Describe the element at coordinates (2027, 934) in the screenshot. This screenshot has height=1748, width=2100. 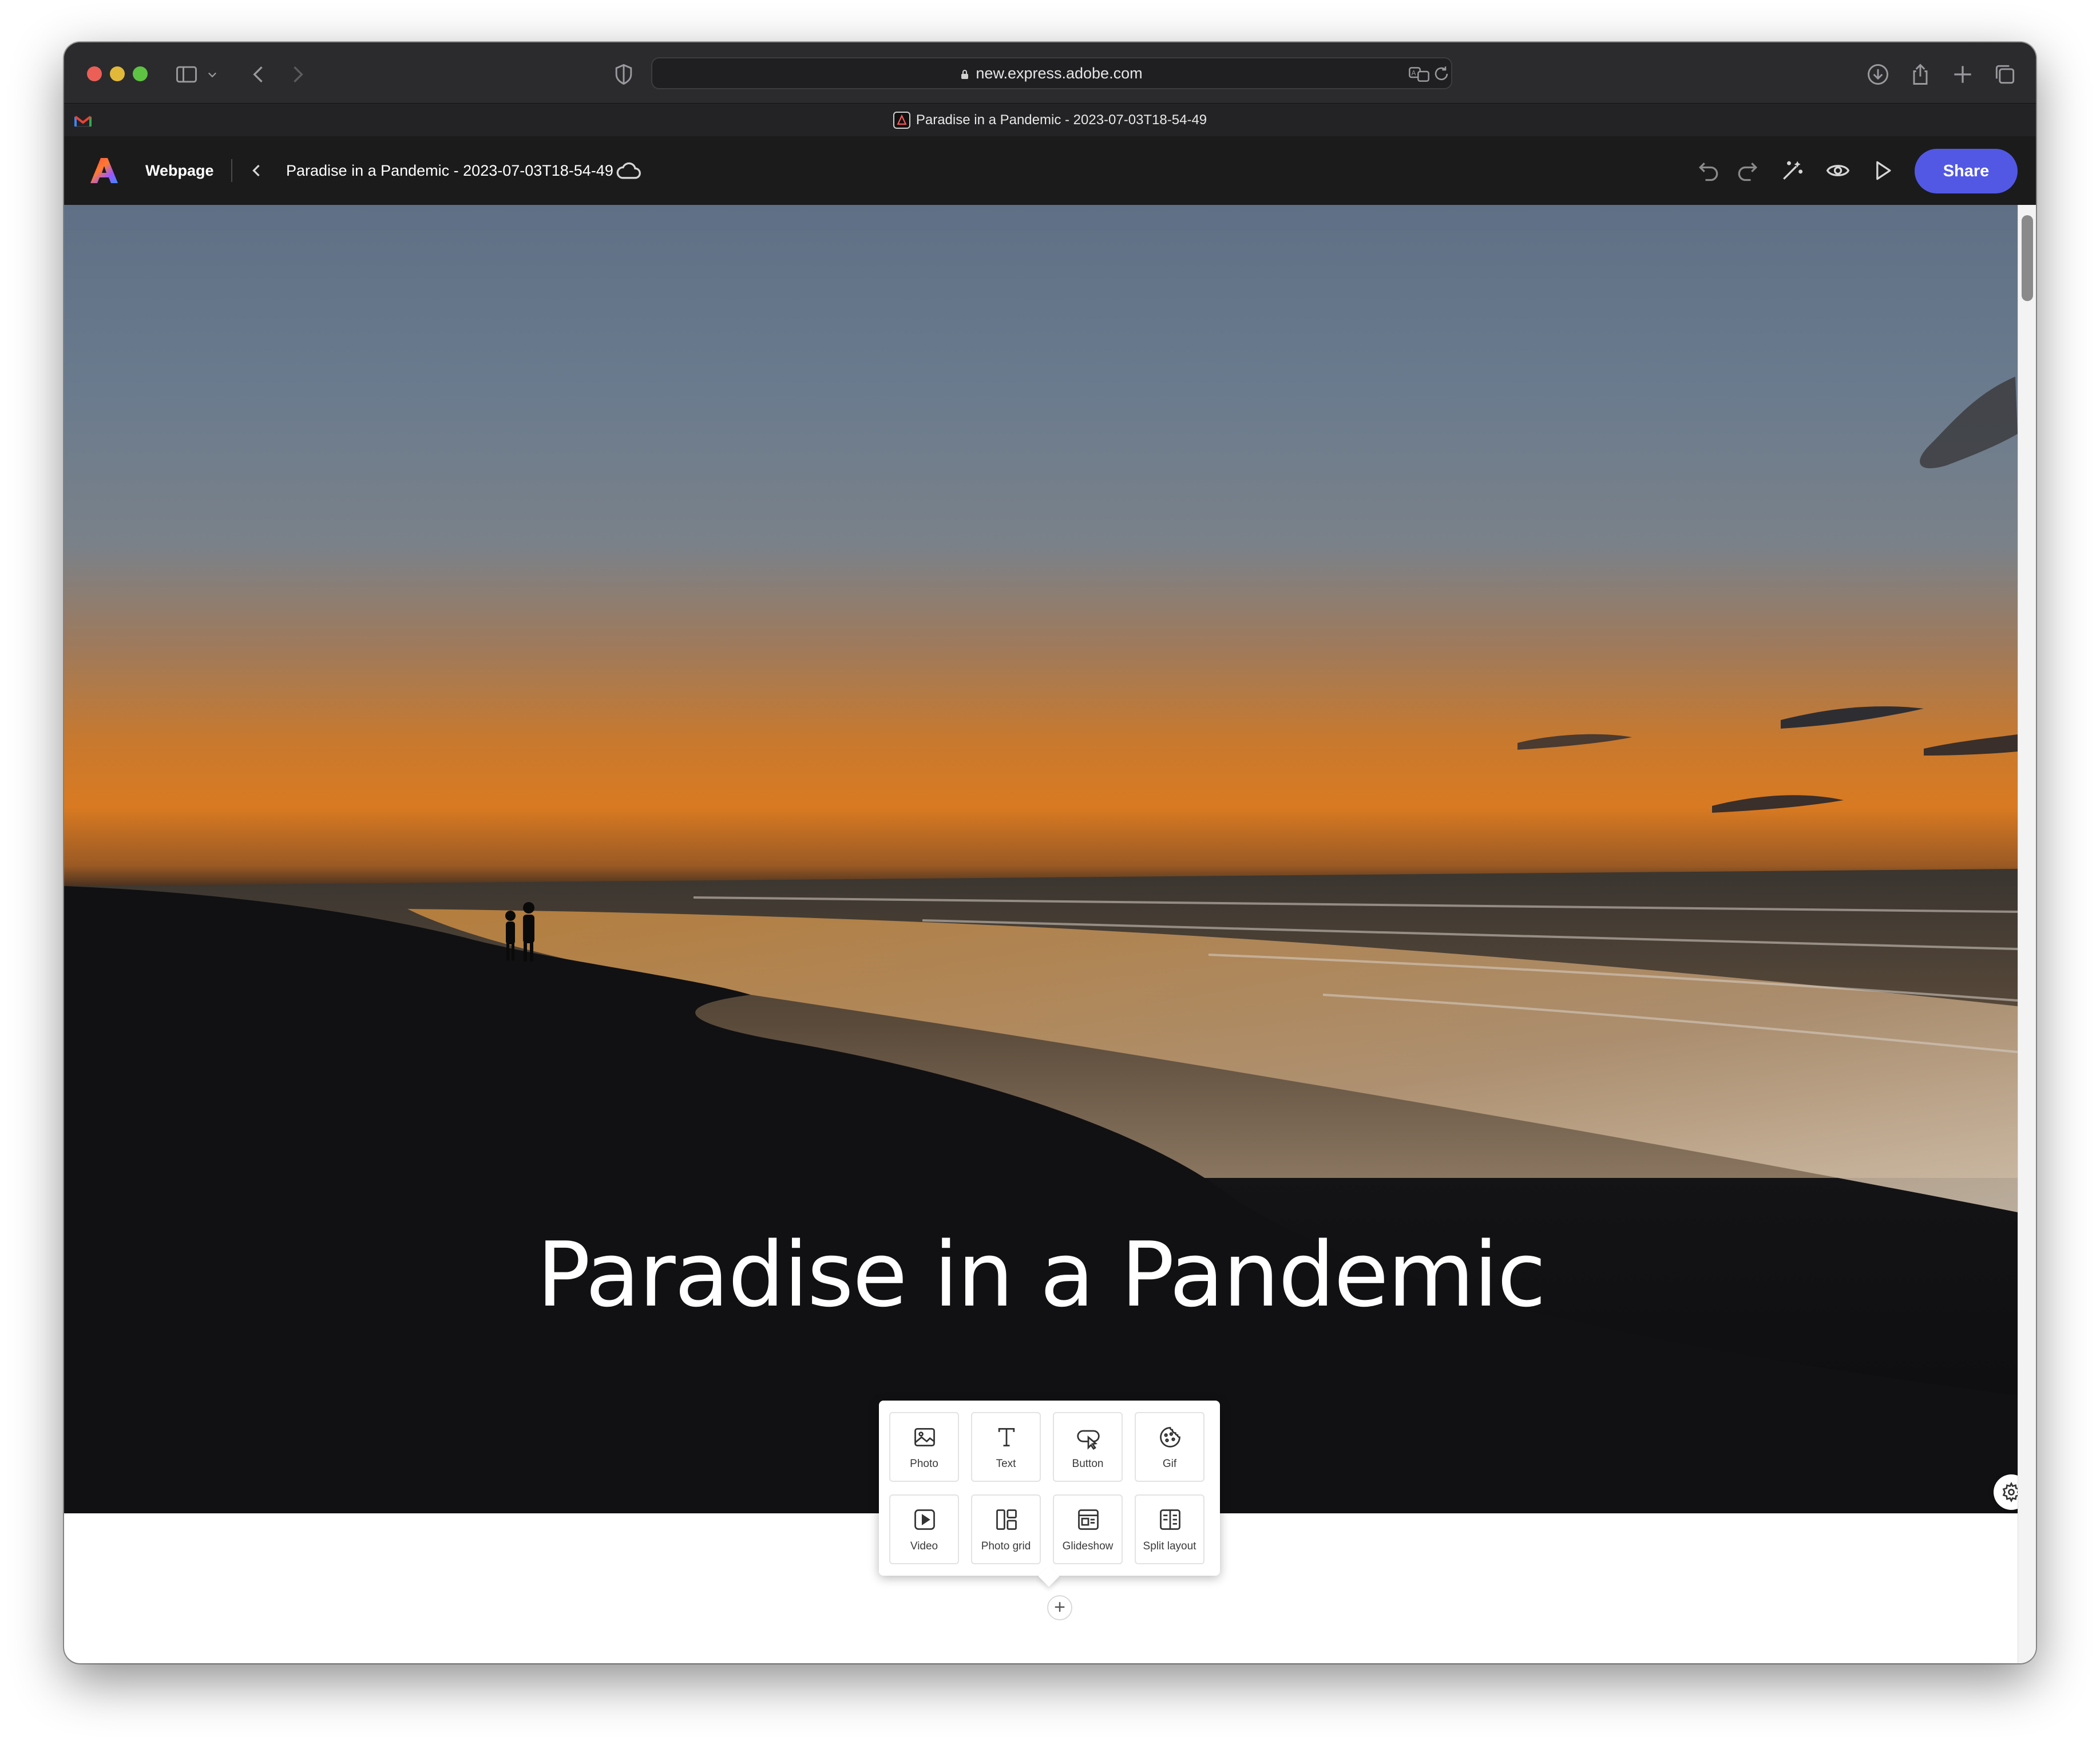
I see `vertical-scrollbar` at that location.